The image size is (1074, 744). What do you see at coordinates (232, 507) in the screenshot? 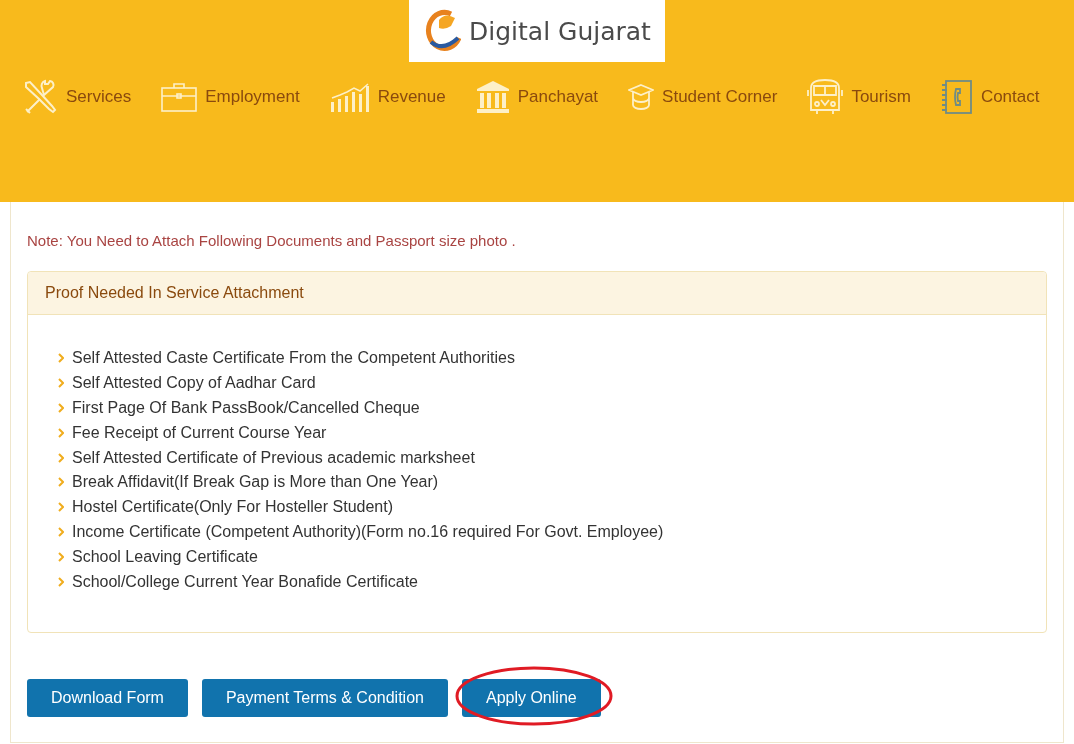
I see `document-item: Hostel Certificate(Only For Hosteller Student)` at bounding box center [232, 507].